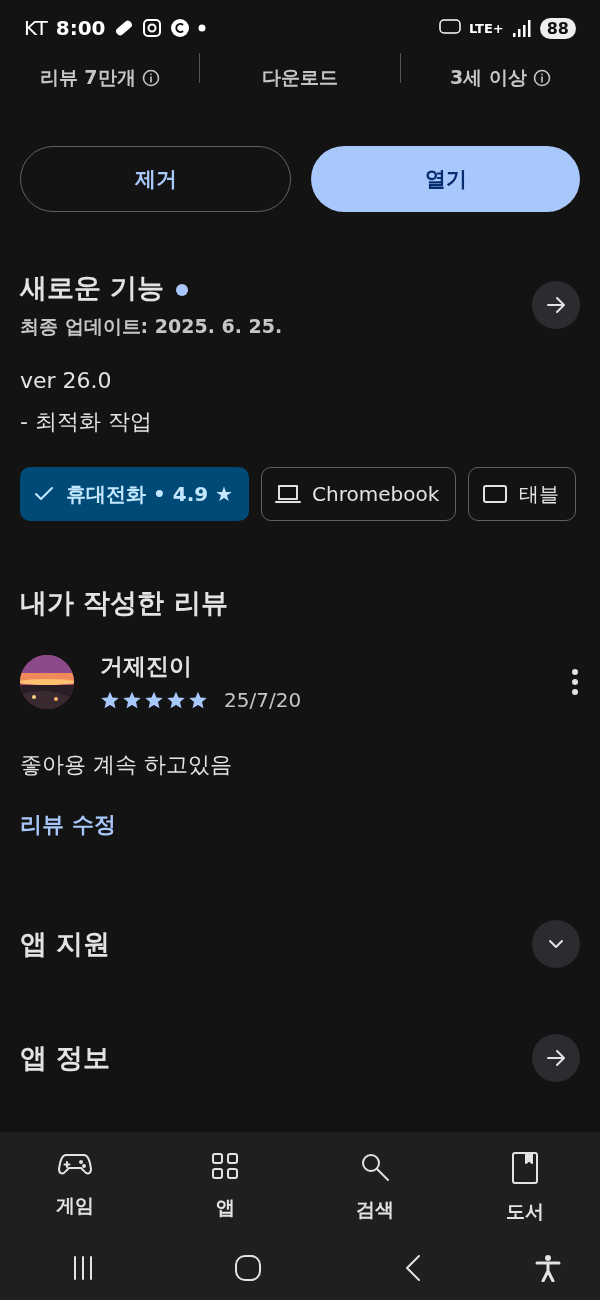 The image size is (600, 1300). What do you see at coordinates (525, 1168) in the screenshot?
I see `book-icon` at bounding box center [525, 1168].